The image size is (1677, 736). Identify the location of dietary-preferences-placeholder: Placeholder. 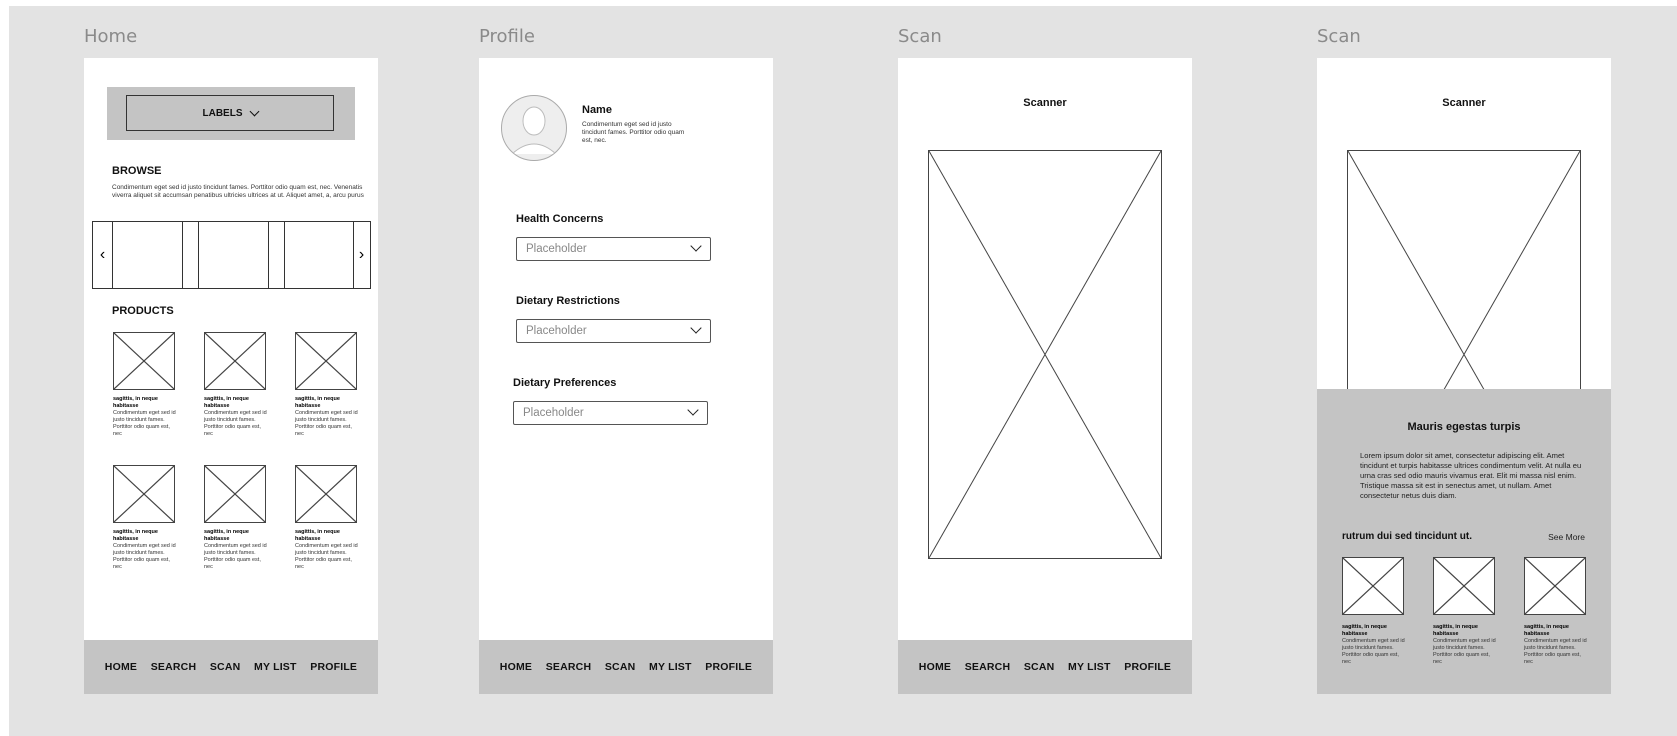
(553, 413).